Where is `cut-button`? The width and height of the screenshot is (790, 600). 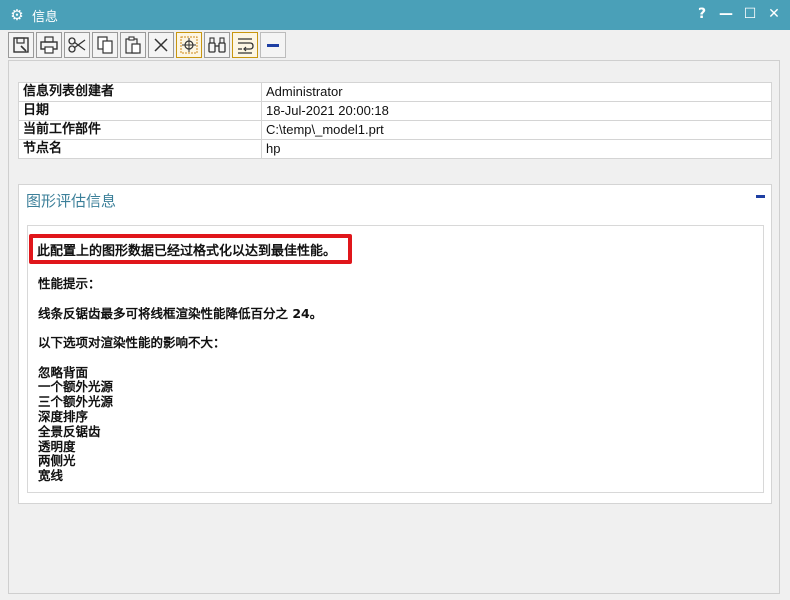
cut-button is located at coordinates (77, 45).